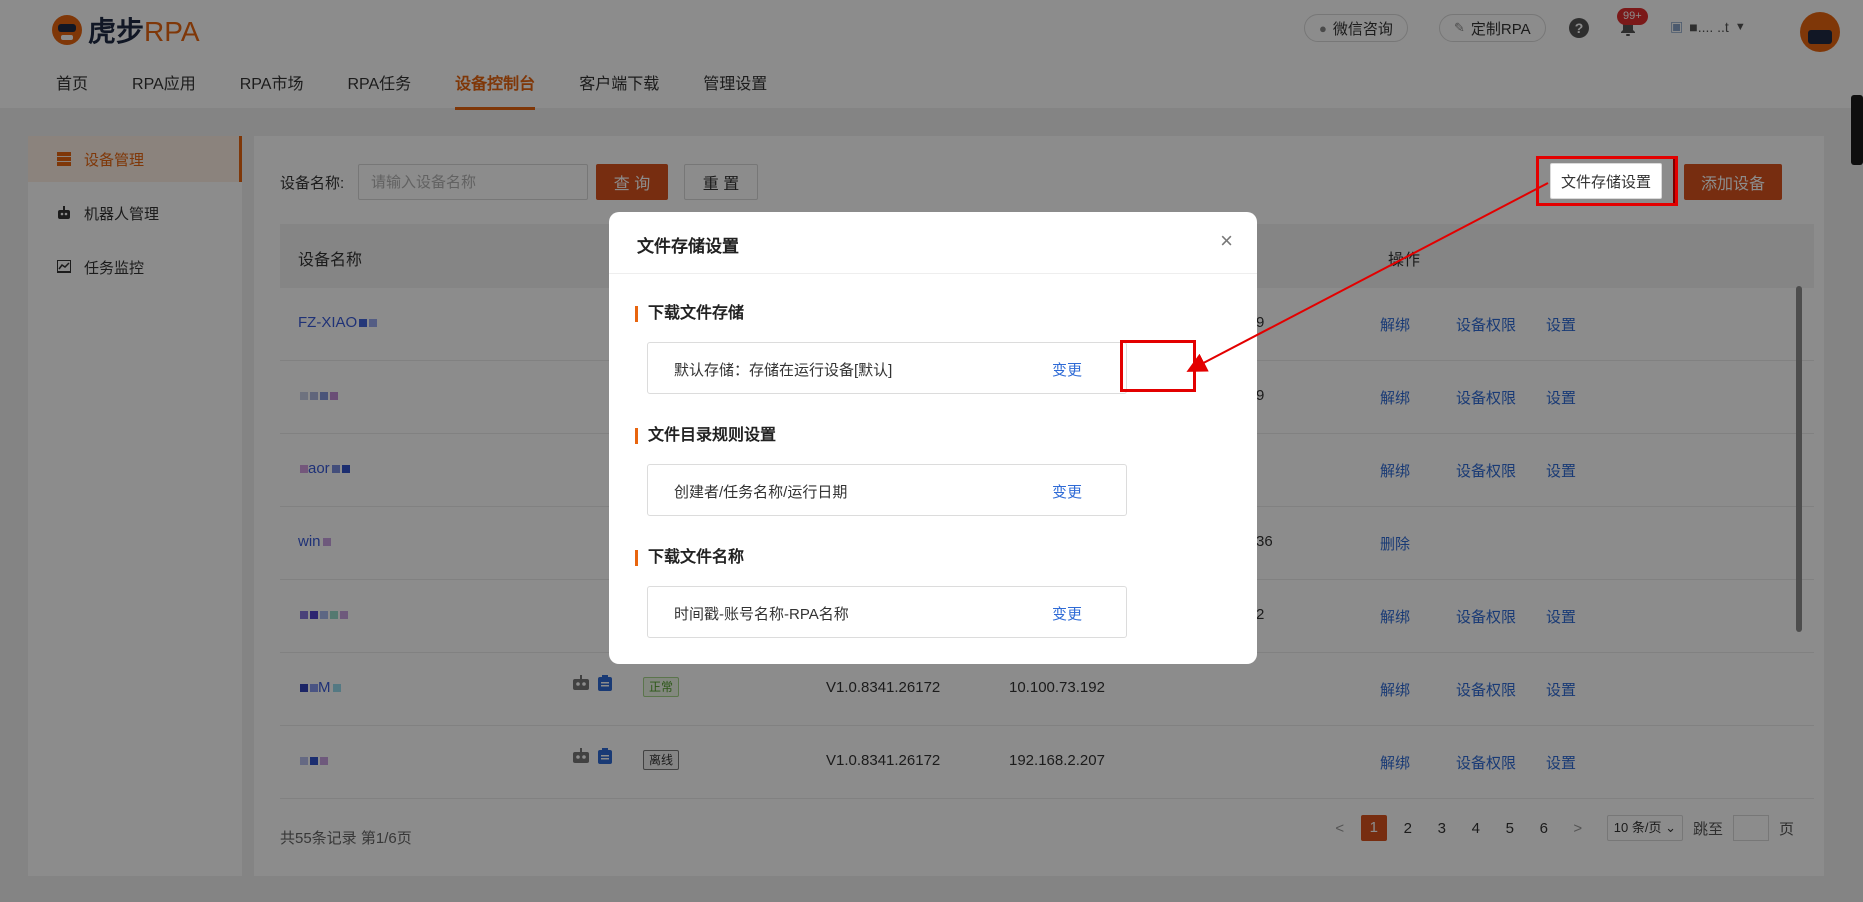 The height and width of the screenshot is (902, 1863). Describe the element at coordinates (1158, 366) in the screenshot. I see `highlight-box-change-link` at that location.